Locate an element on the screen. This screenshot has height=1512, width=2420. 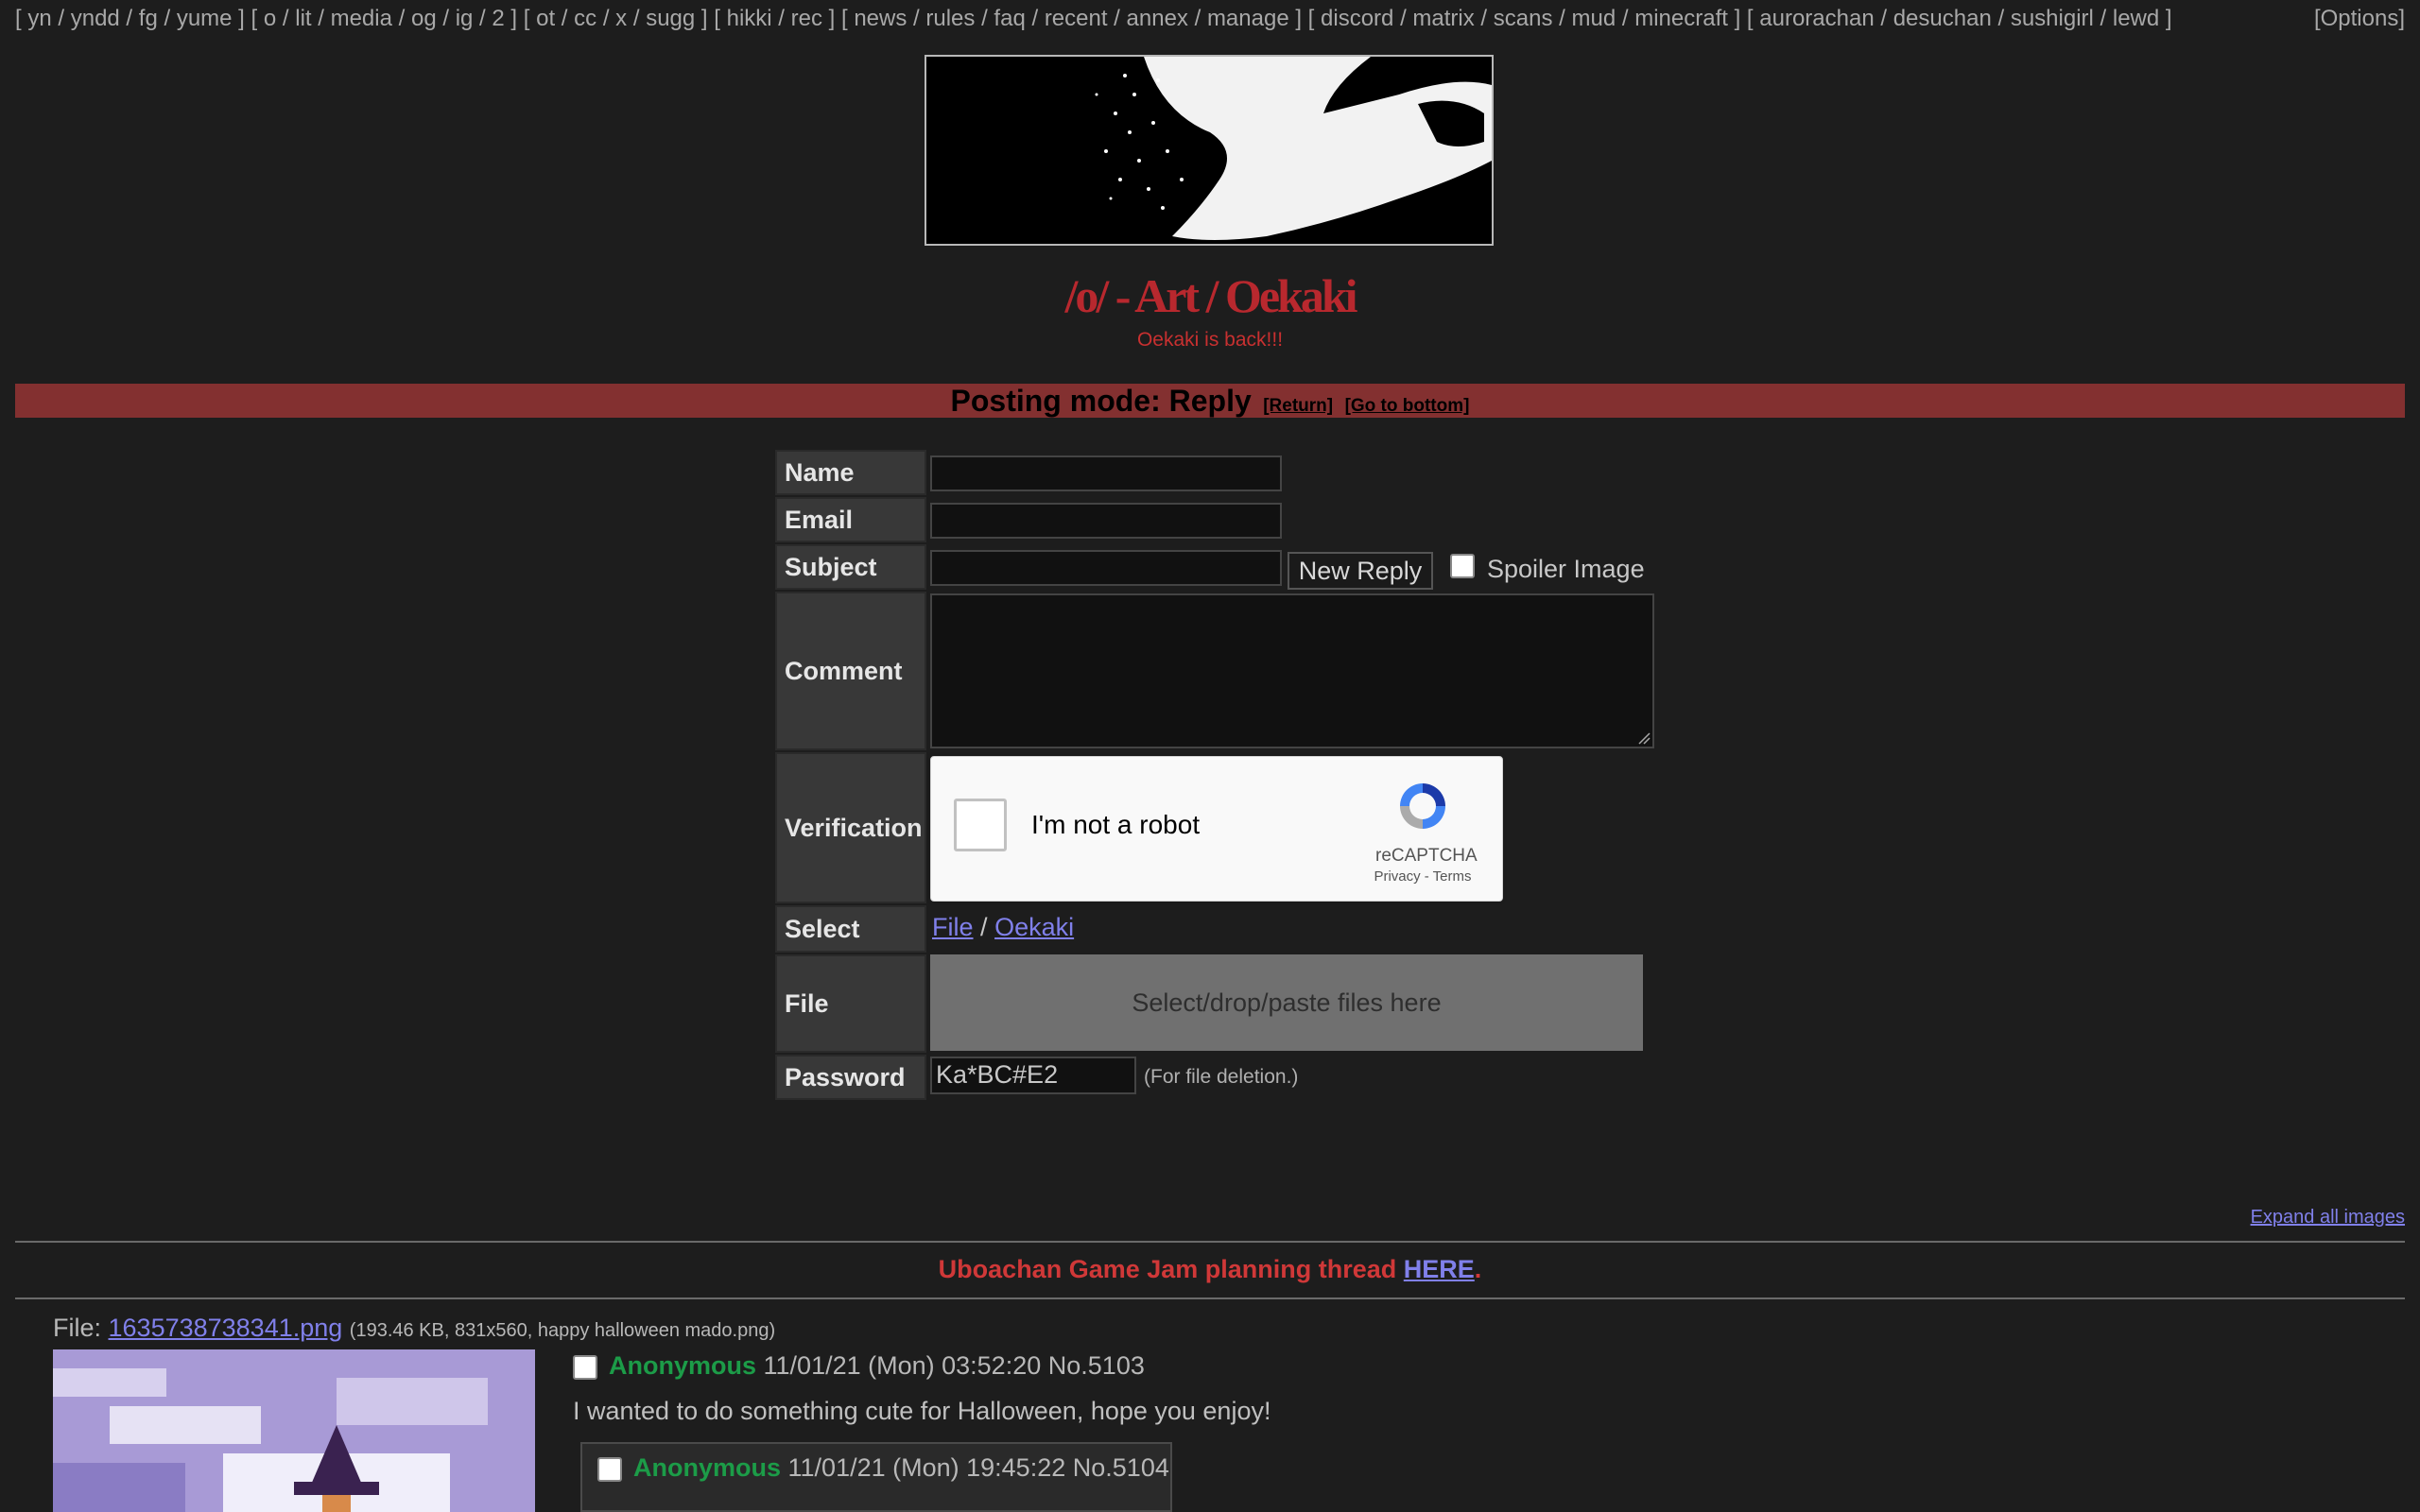
nav-link-desuchan: desuchan is located at coordinates (1942, 18).